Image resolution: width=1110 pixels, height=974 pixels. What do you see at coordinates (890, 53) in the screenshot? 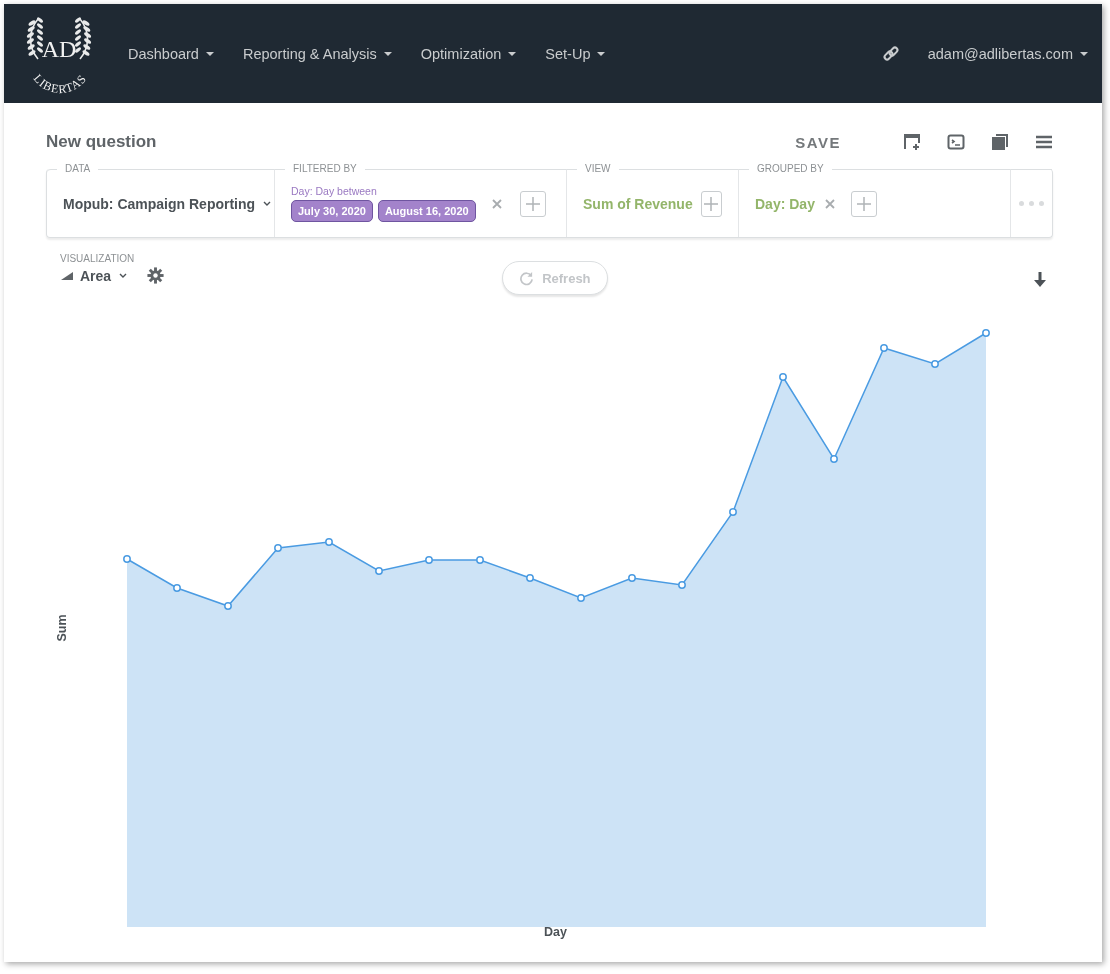
I see `link-icon` at bounding box center [890, 53].